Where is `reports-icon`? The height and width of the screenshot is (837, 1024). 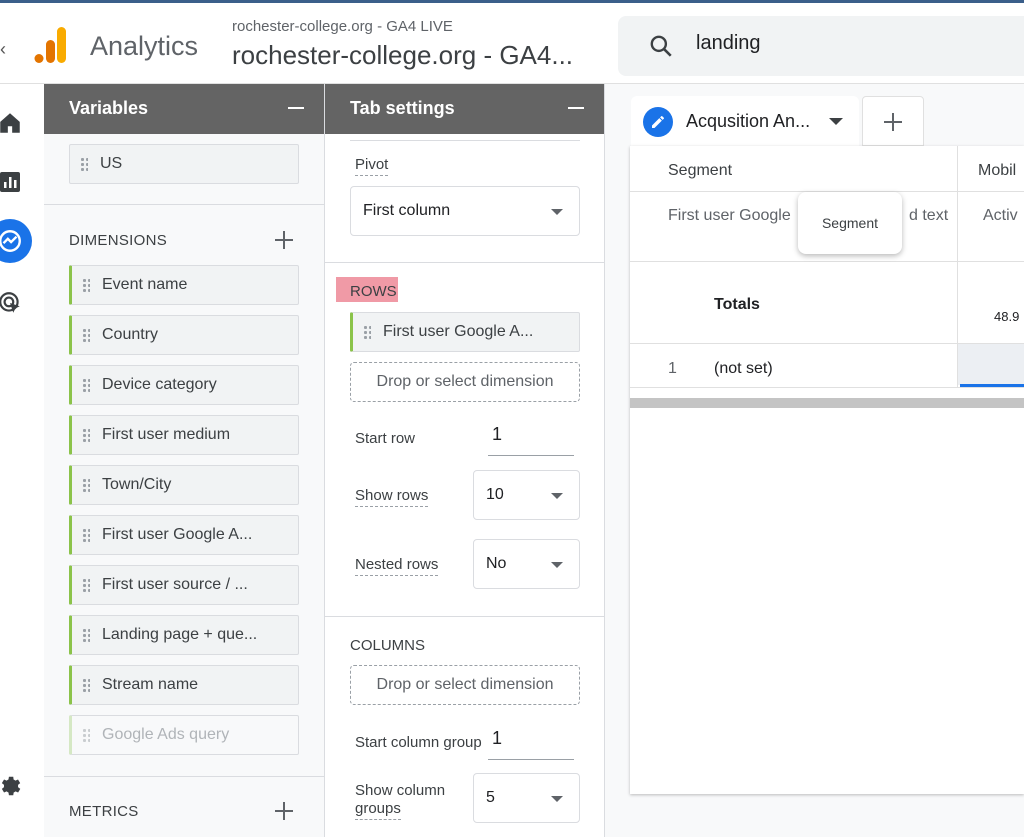 reports-icon is located at coordinates (16, 182).